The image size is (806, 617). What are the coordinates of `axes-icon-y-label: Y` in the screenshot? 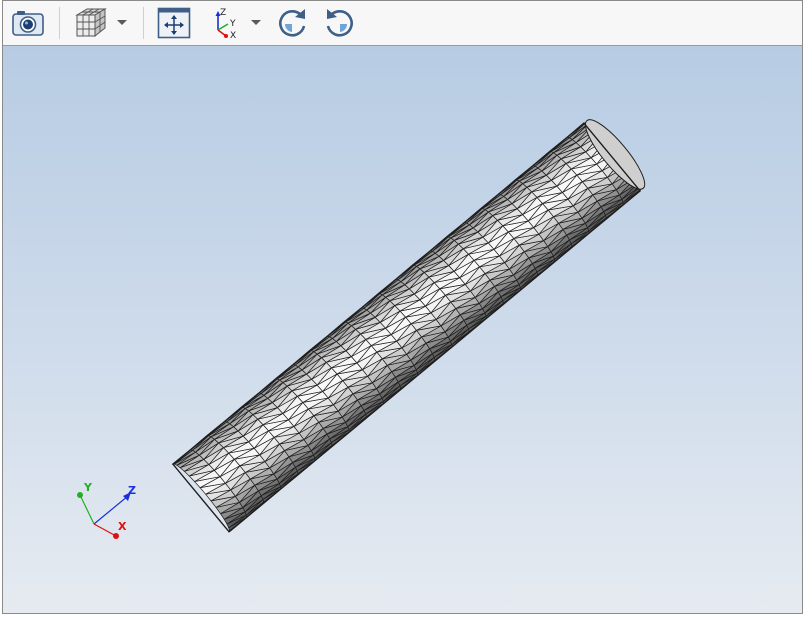 It's located at (232, 24).